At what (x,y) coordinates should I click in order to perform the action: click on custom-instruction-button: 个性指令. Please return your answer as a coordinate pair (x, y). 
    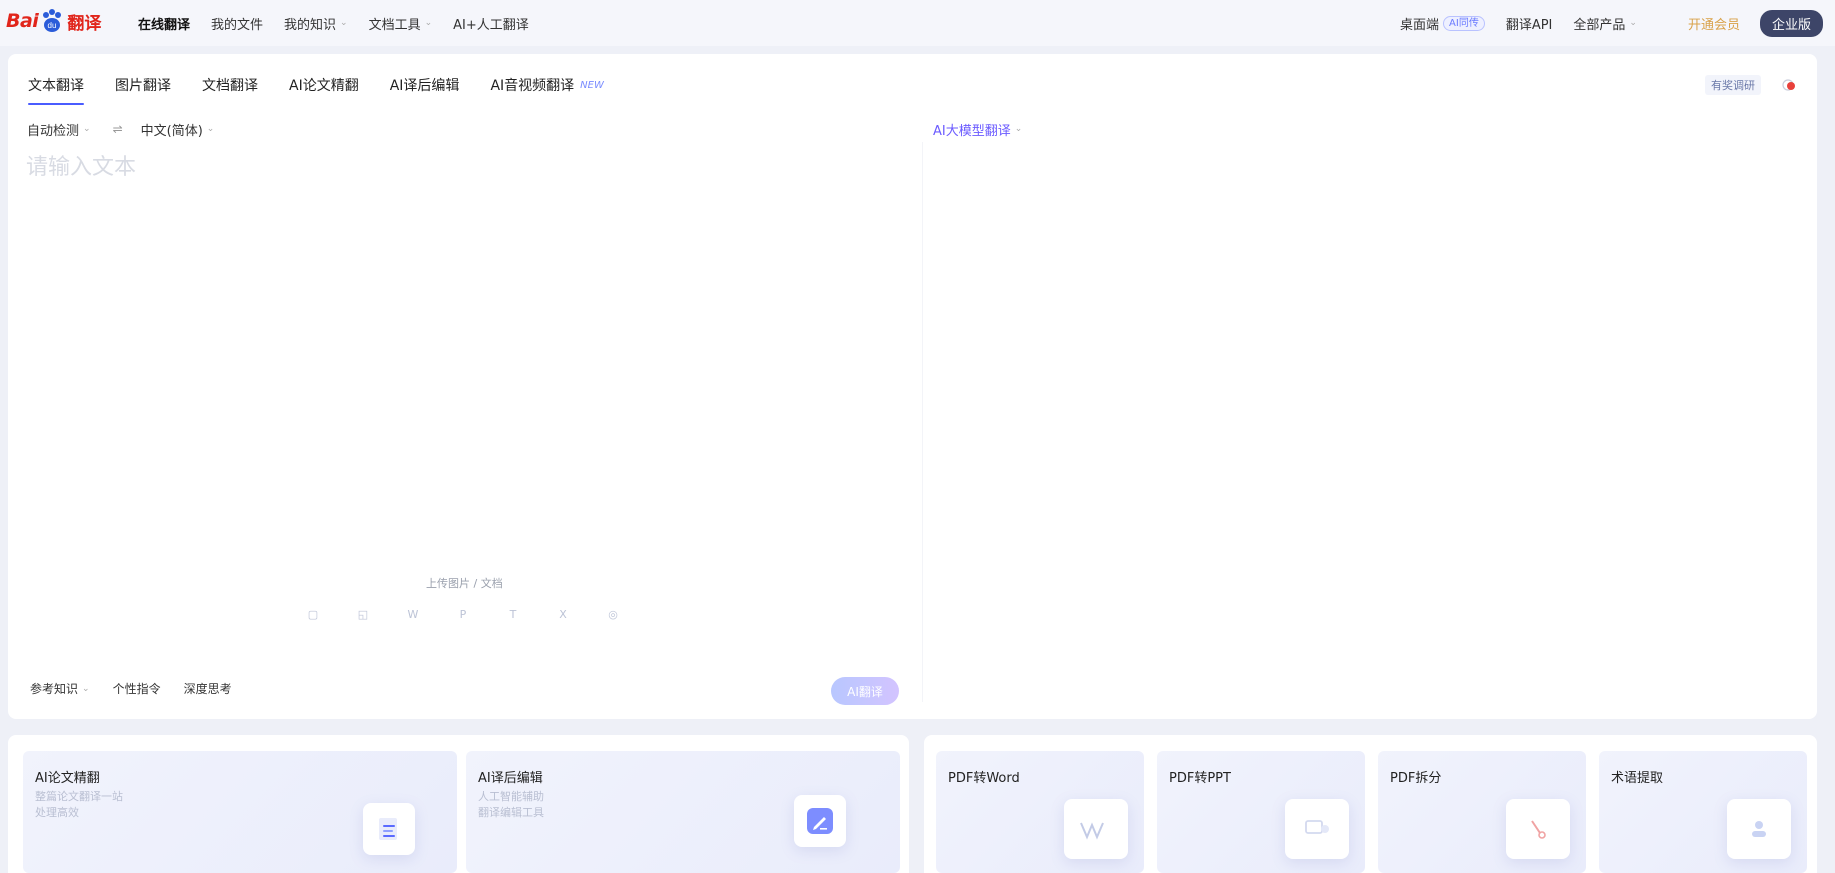
    Looking at the image, I should click on (137, 688).